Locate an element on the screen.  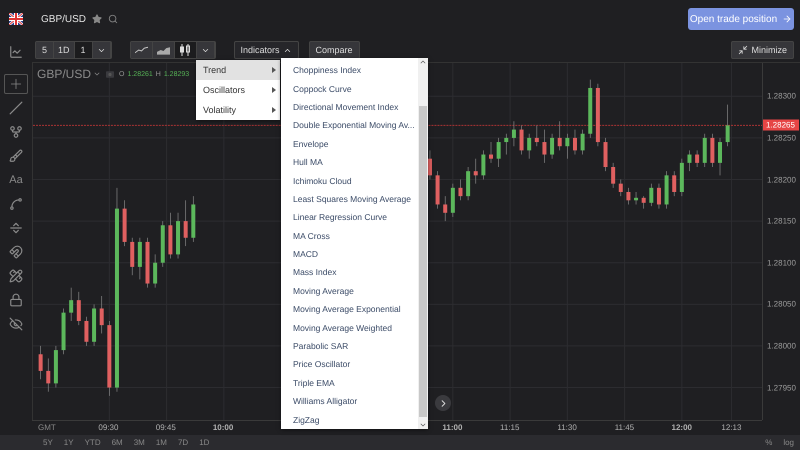
indicator-menu-item: Moving Average is located at coordinates (355, 291).